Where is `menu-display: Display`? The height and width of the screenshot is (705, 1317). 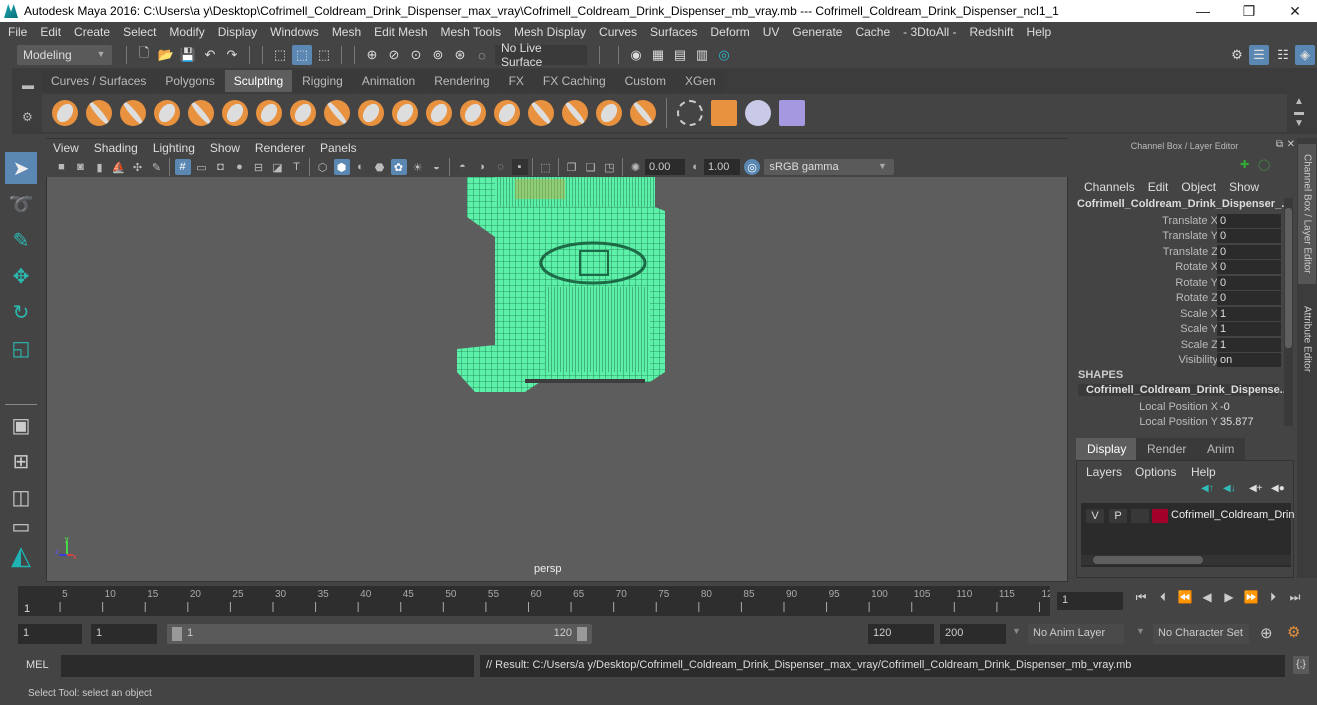
menu-display: Display is located at coordinates (237, 32).